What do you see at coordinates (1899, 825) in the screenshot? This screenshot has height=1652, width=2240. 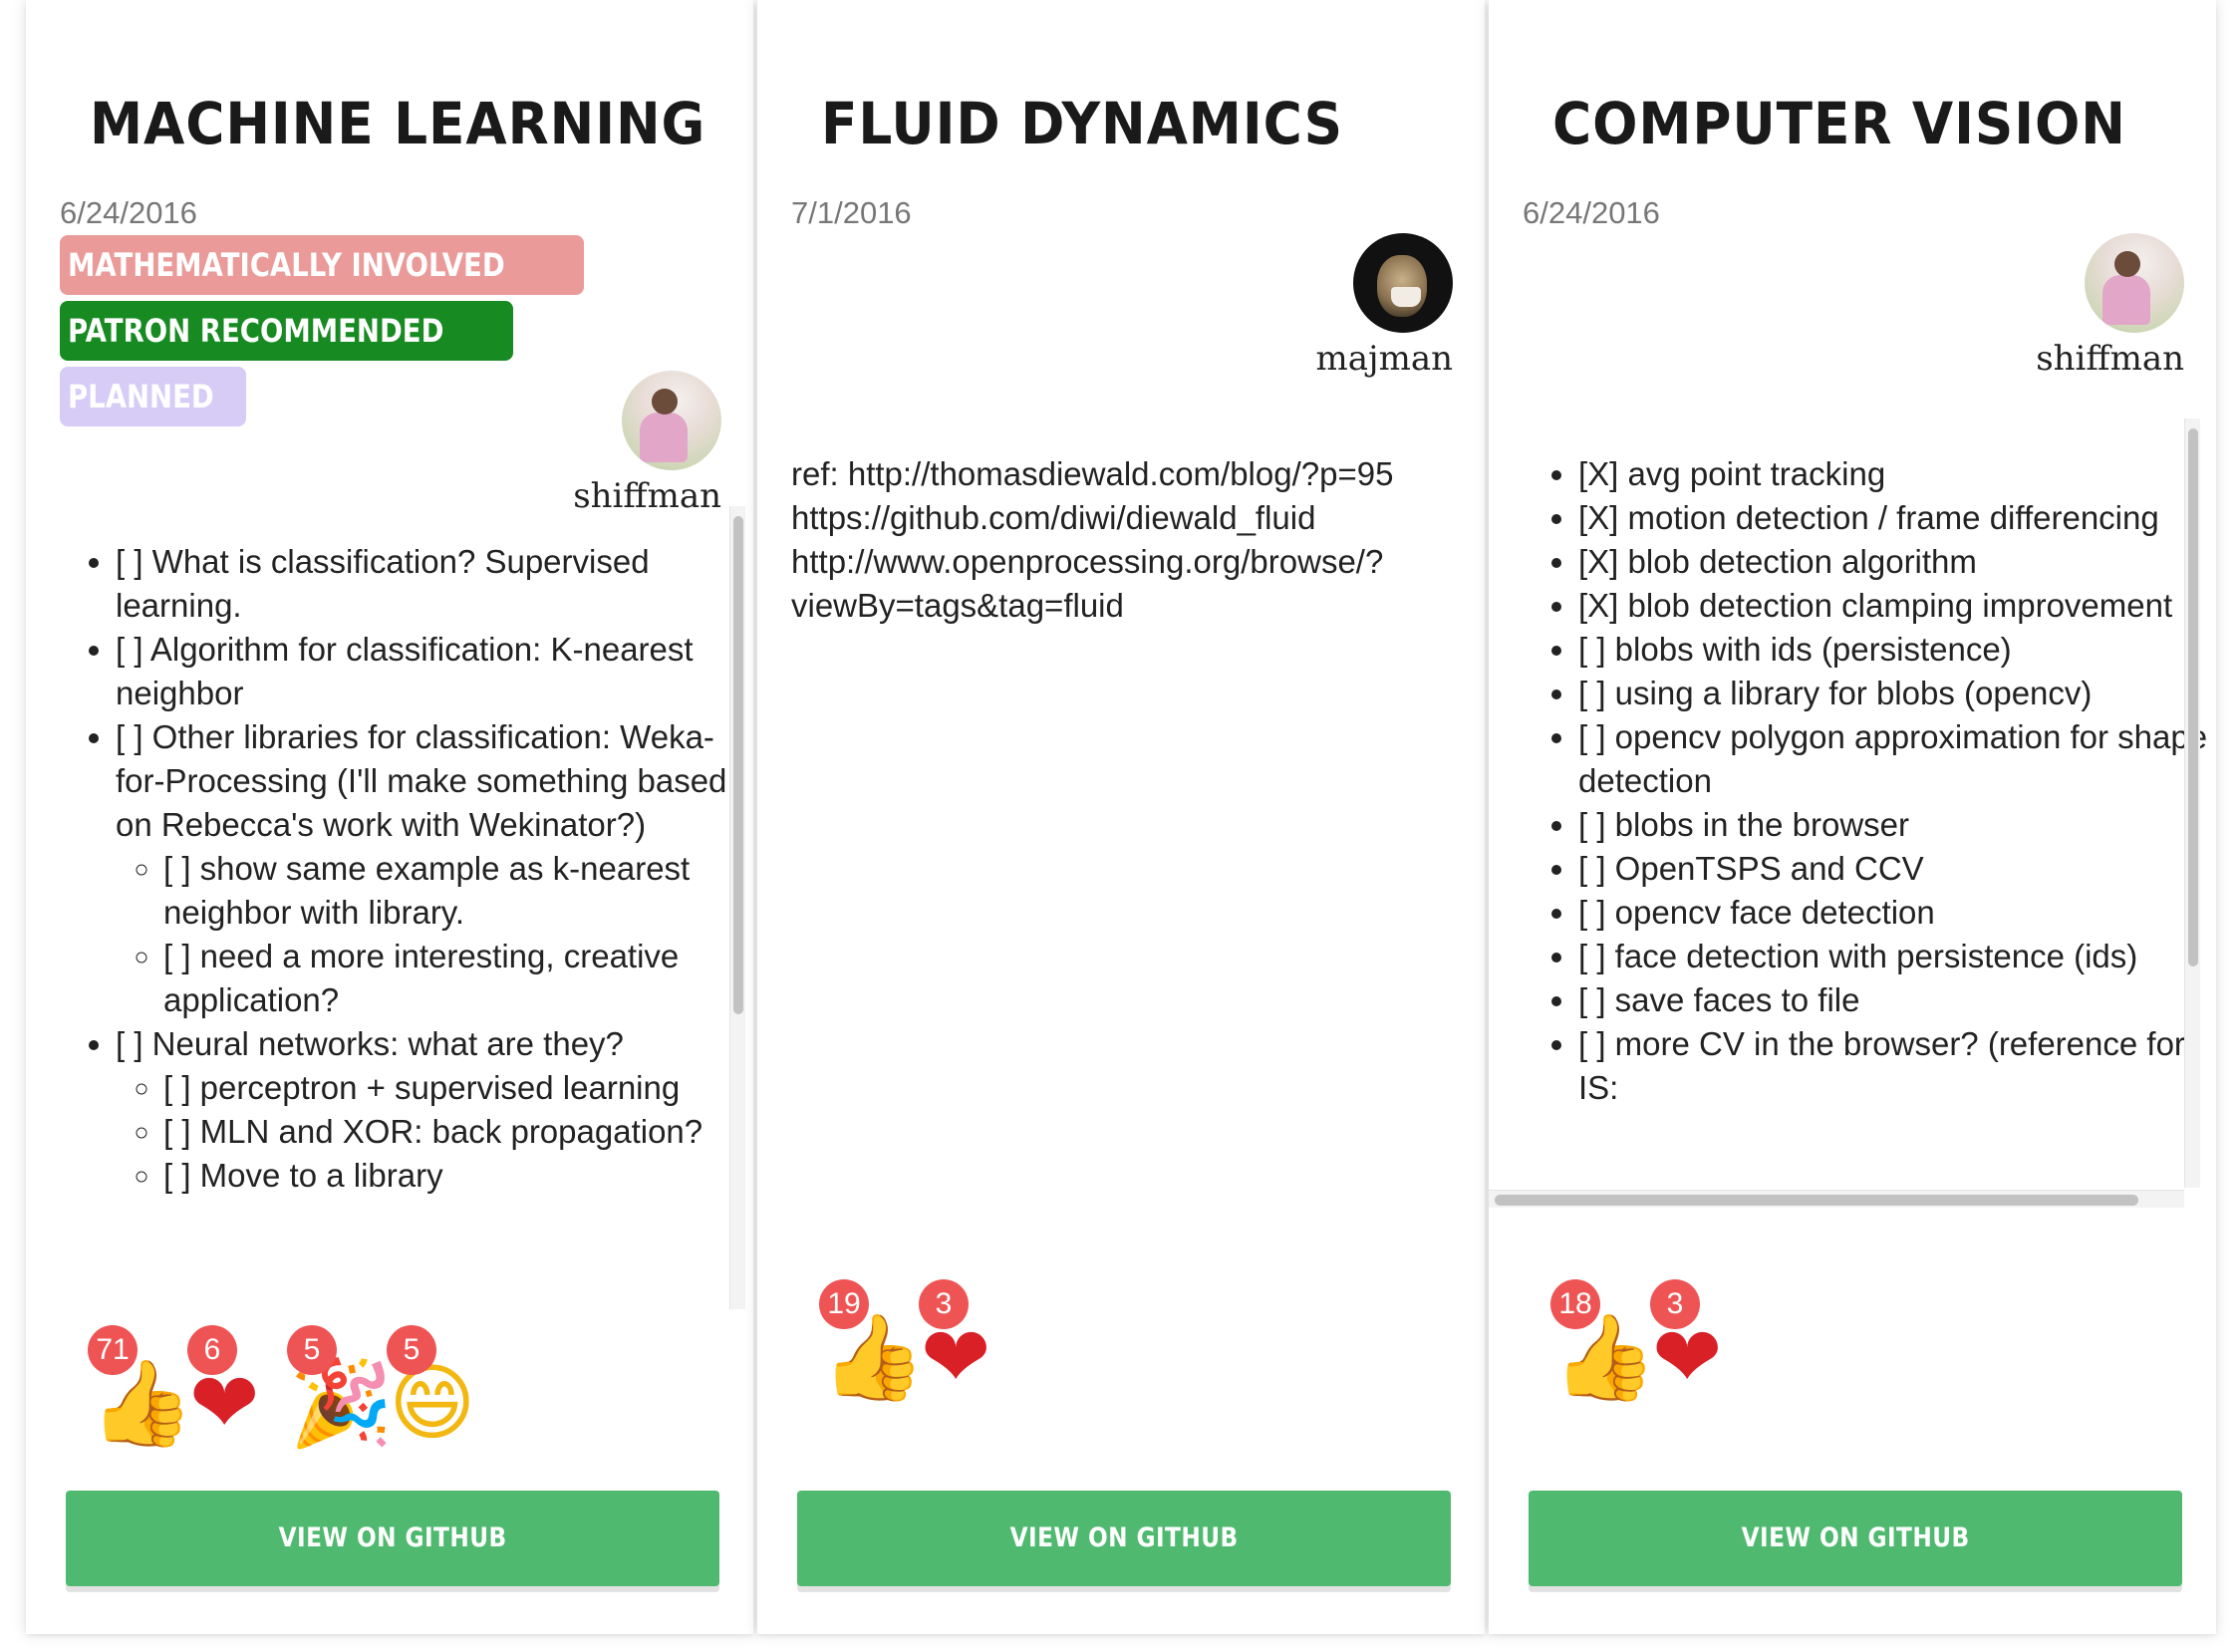 I see `list-item: [ ] blobs in the browser` at bounding box center [1899, 825].